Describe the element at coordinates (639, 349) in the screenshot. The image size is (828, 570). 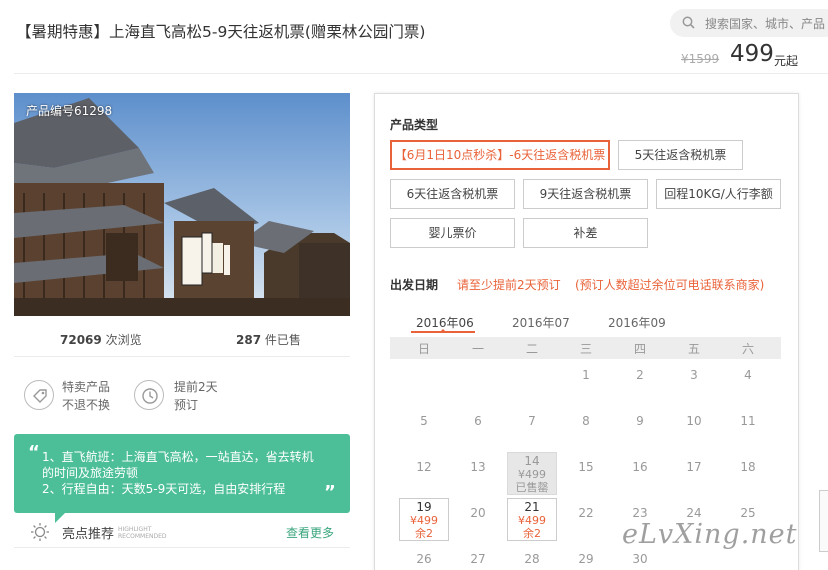
I see `weekday-label: 四` at that location.